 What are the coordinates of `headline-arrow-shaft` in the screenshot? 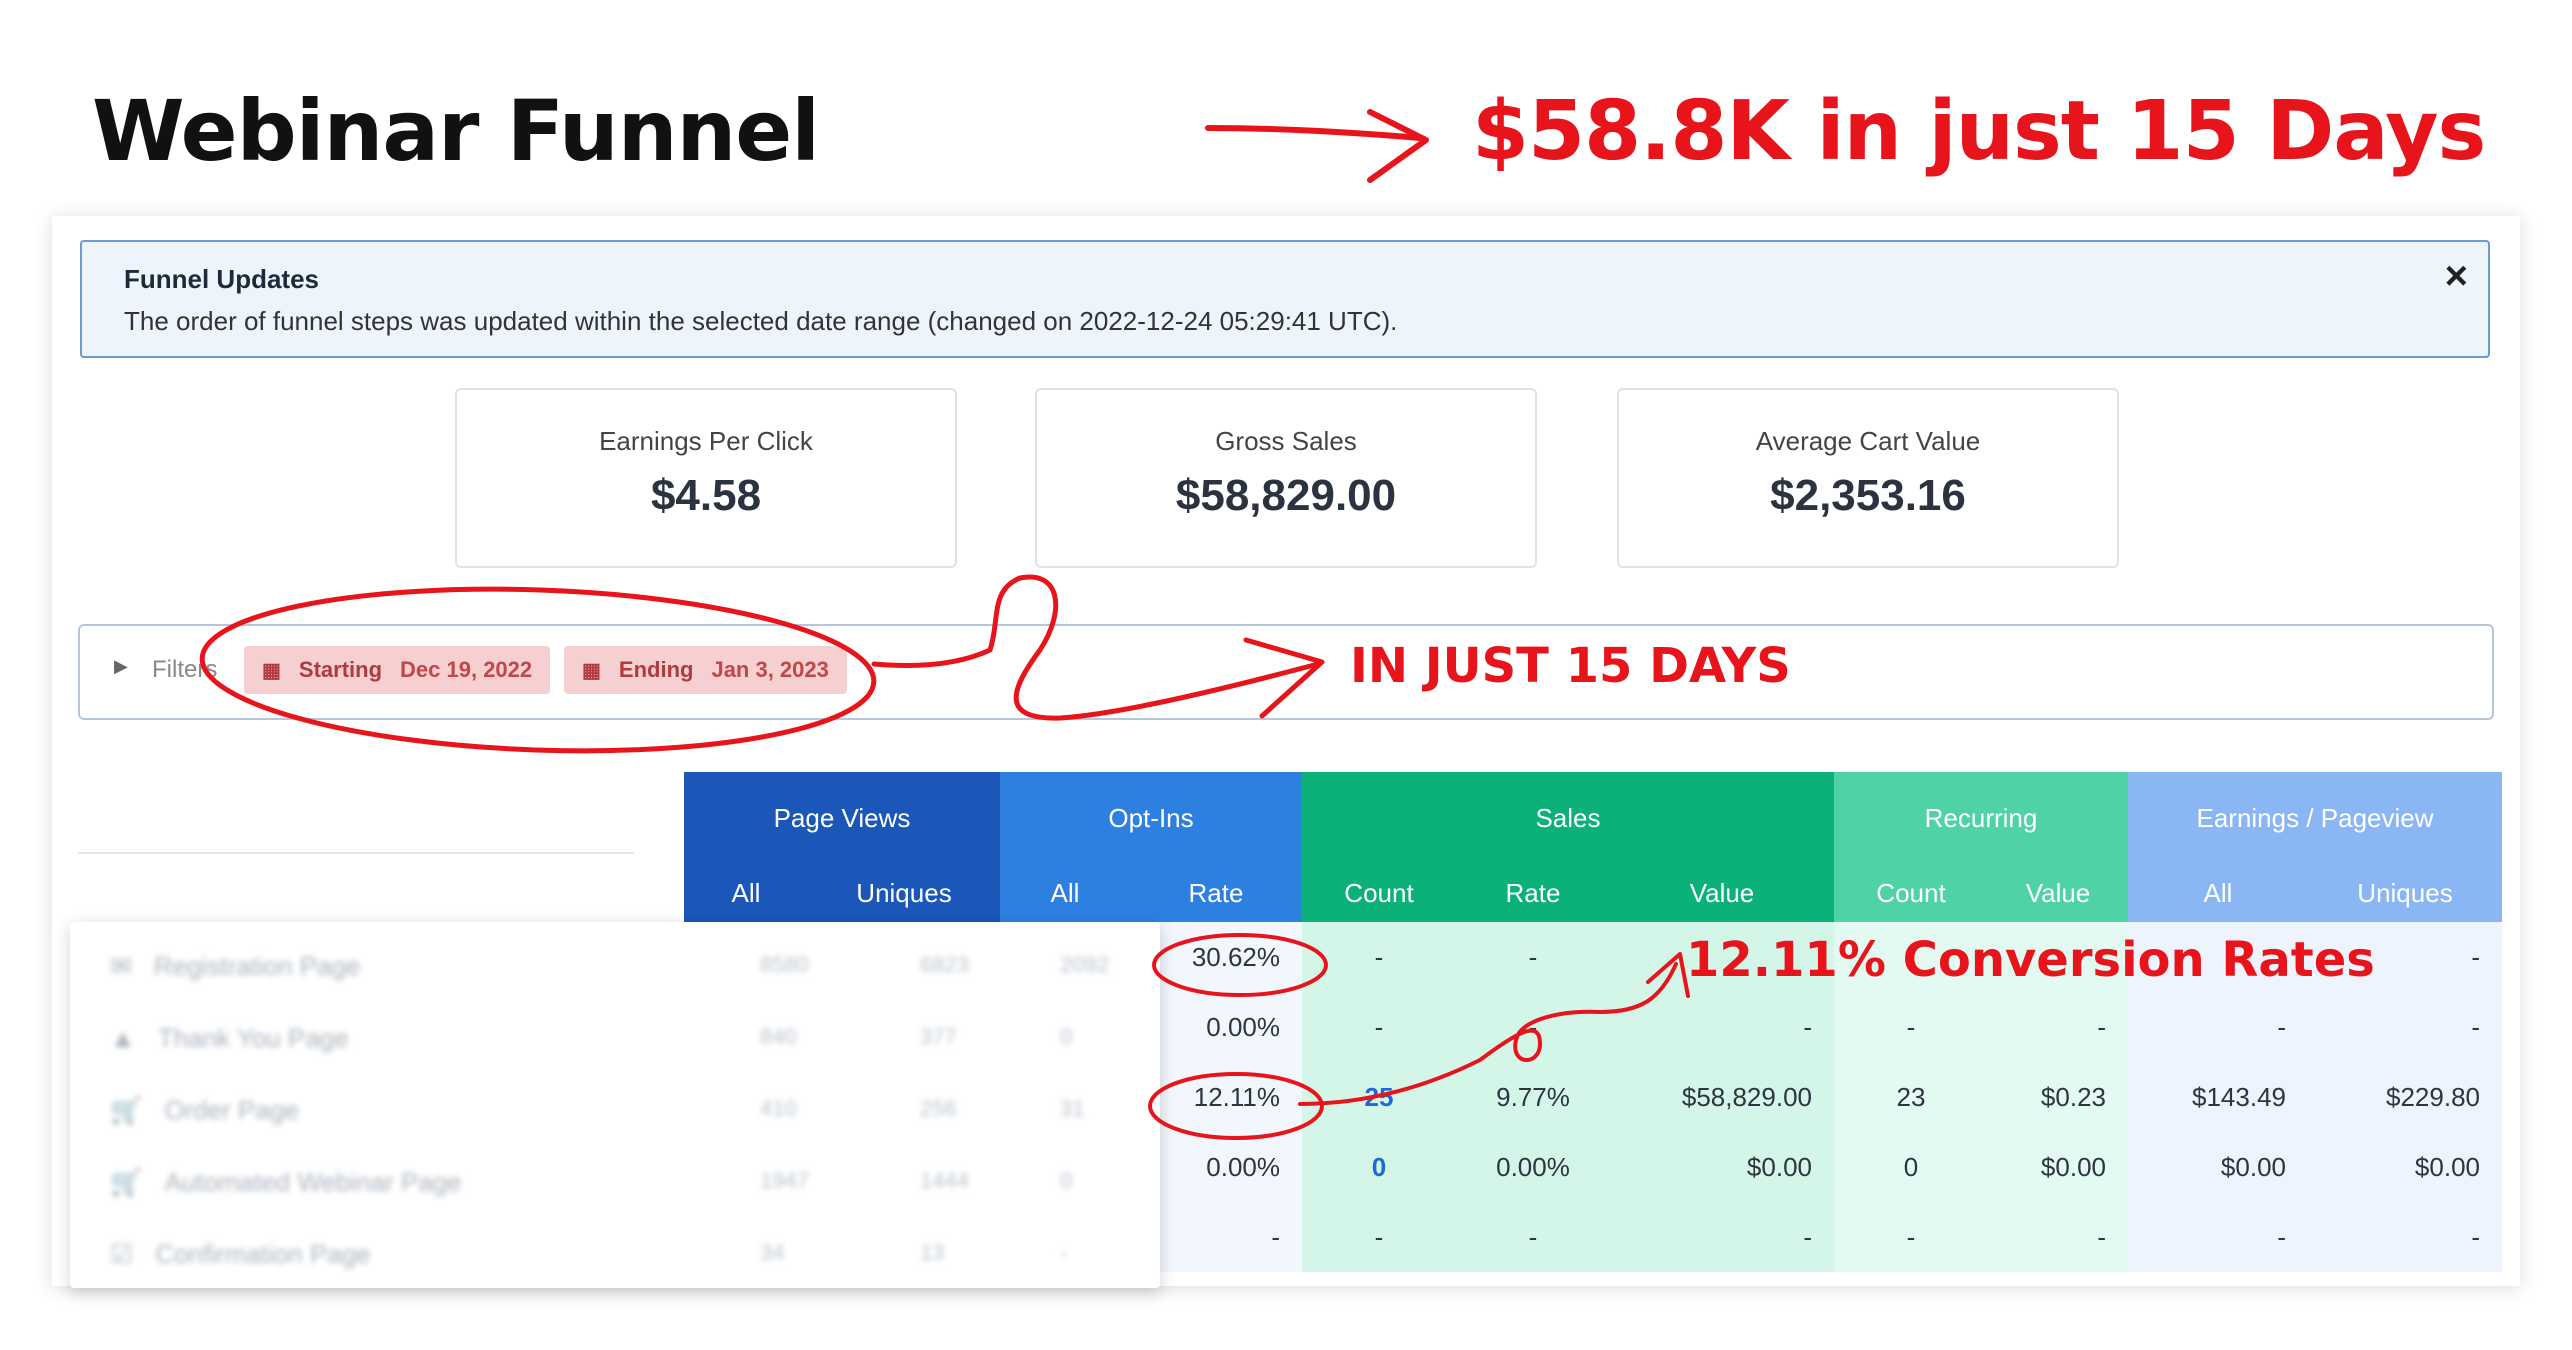 It's located at (1314, 133).